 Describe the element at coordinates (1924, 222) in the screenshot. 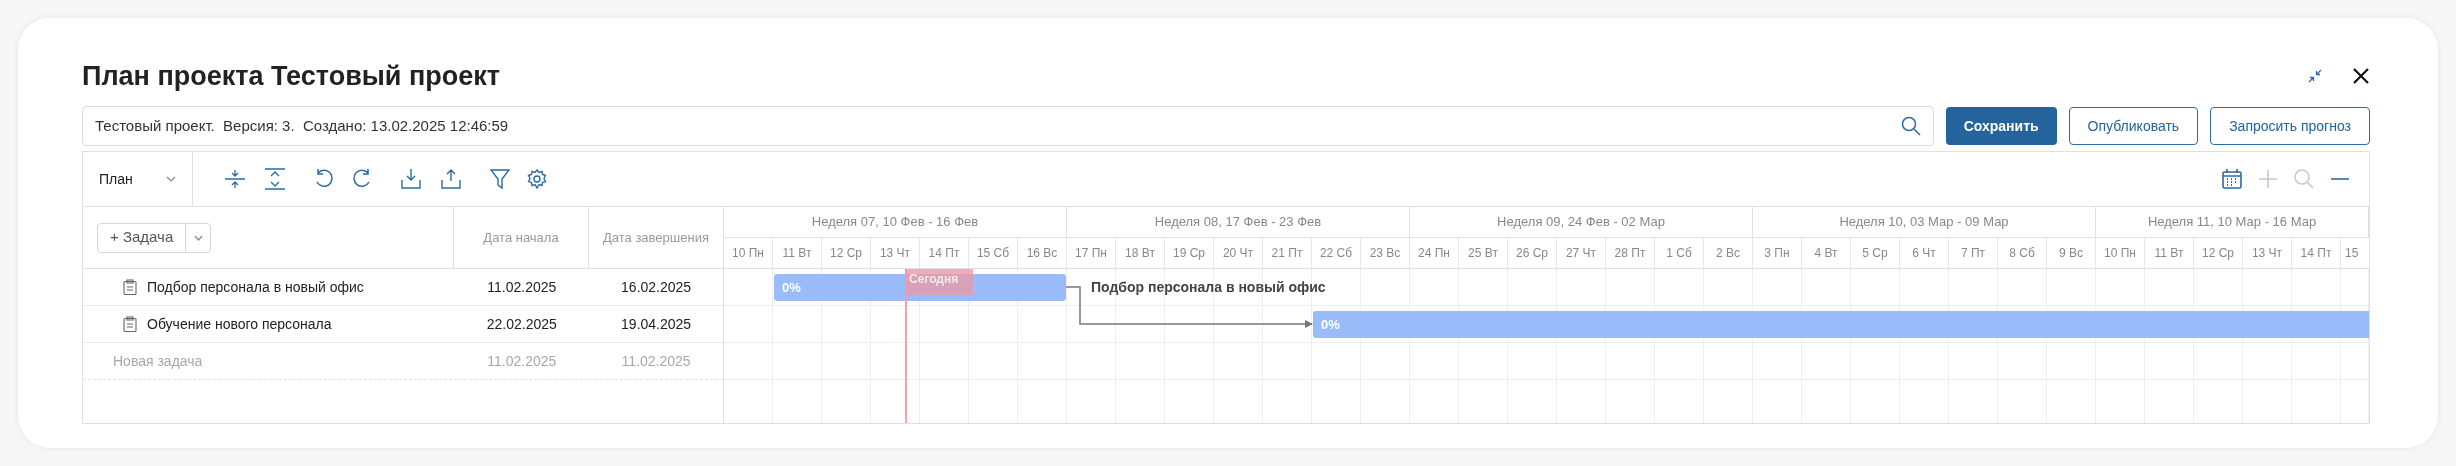

I see `week-label: Неделя 10, 03 Мар - 09 Мар` at that location.